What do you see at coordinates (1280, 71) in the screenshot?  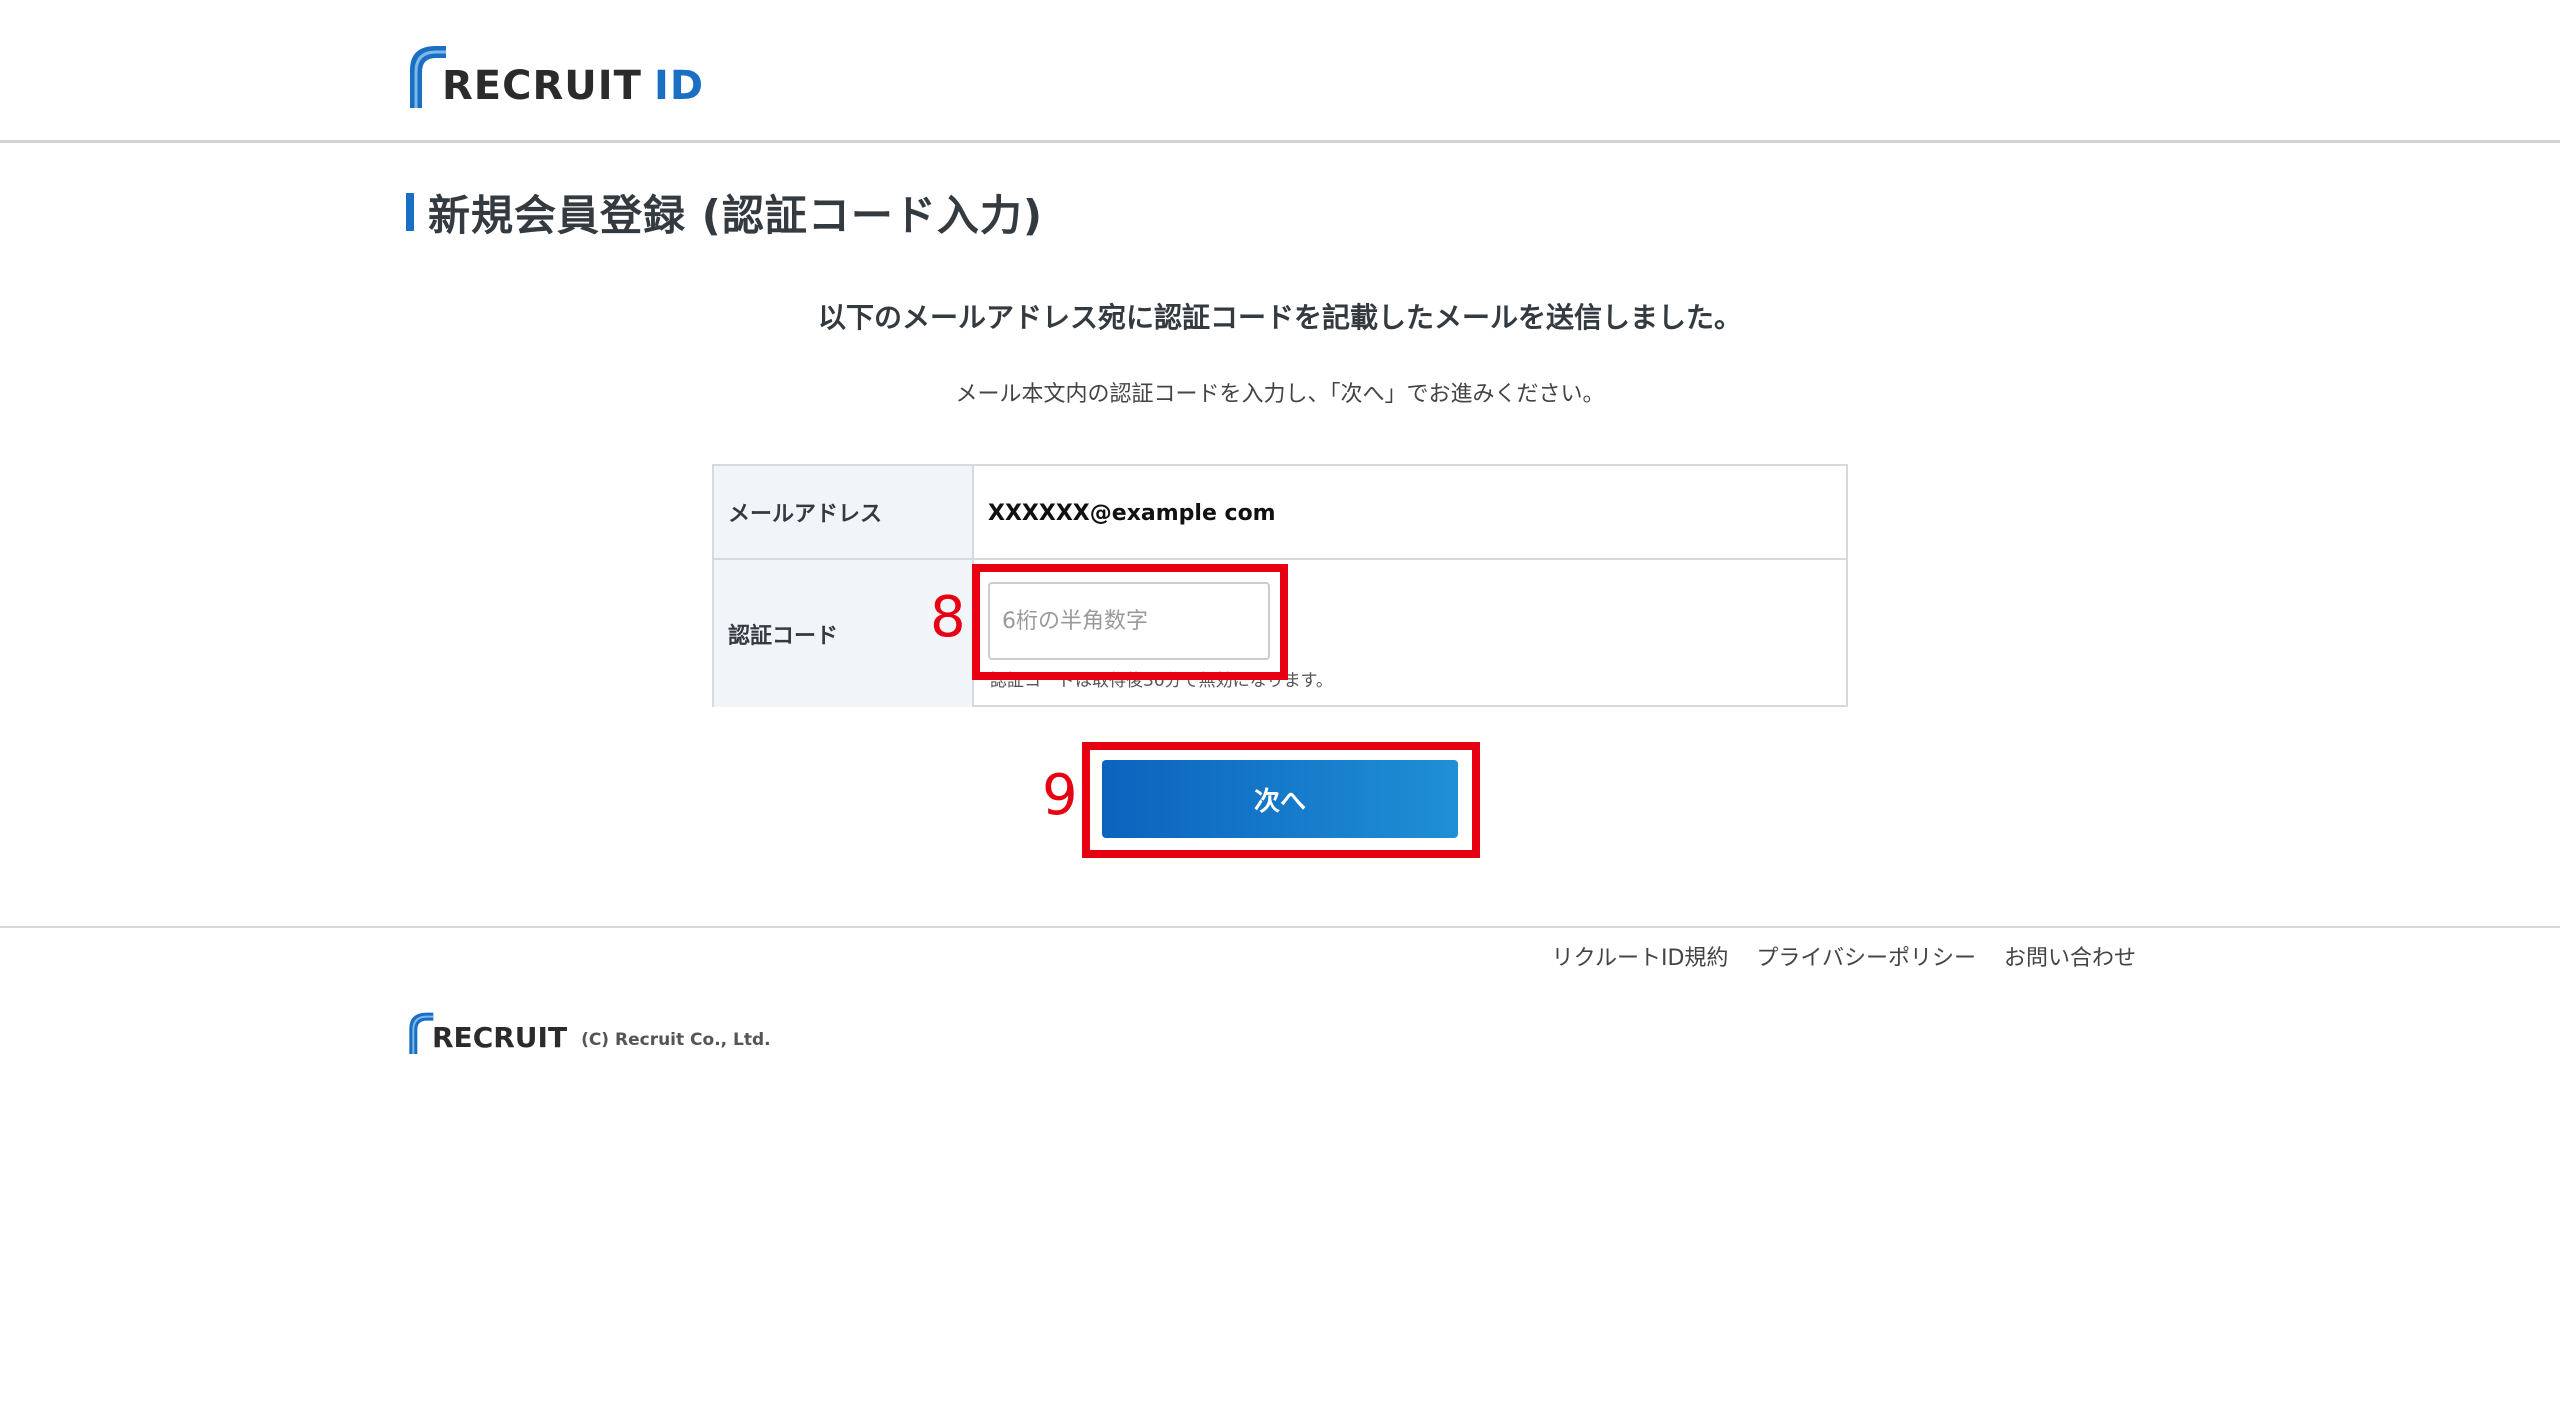 I see `header: RECRUIT ID` at bounding box center [1280, 71].